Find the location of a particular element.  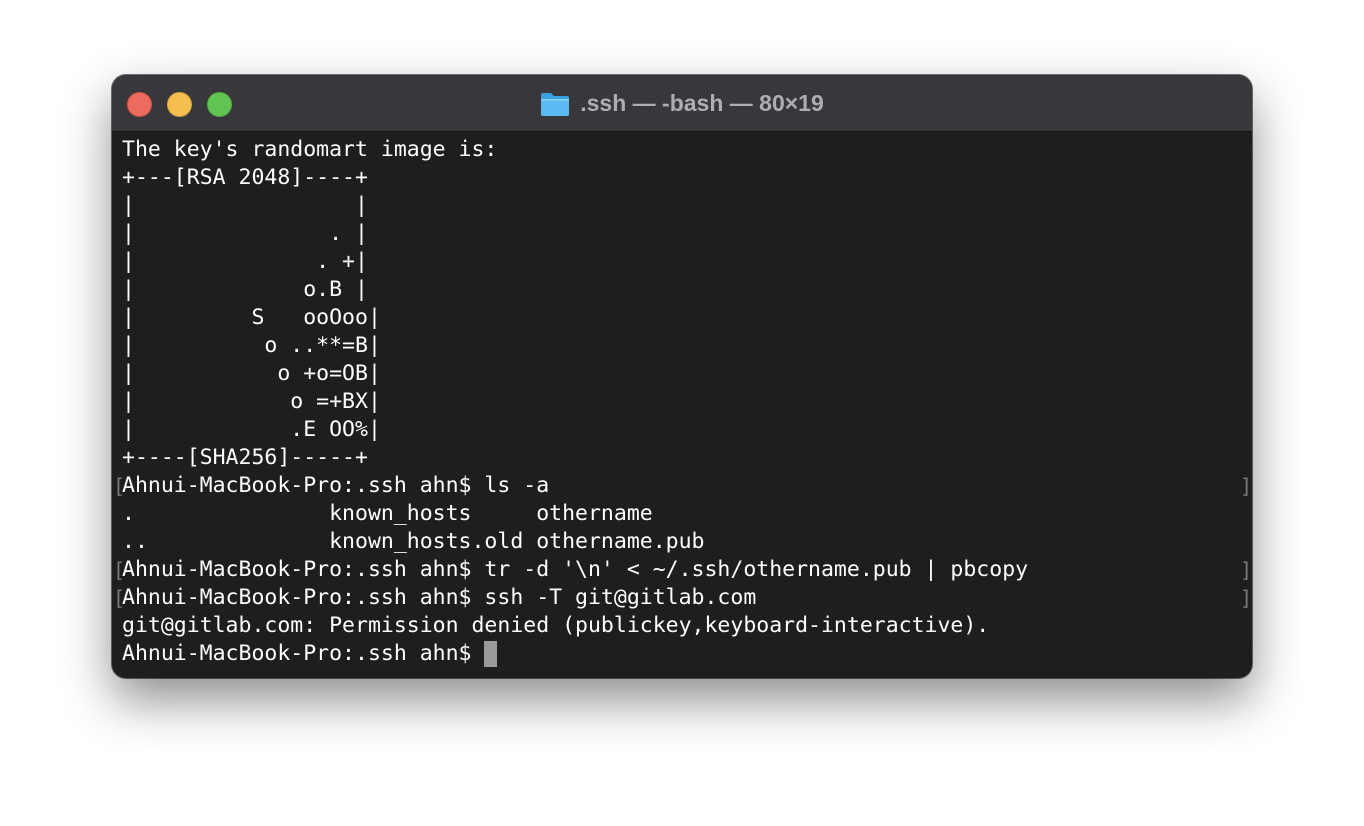

prompt-text: Ahnui-MacBook-Pro:.ssh ahn$ is located at coordinates (303, 653).